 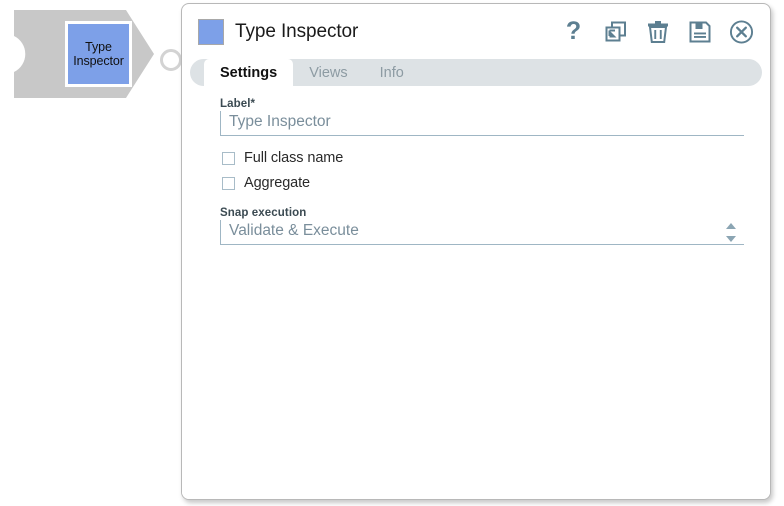 I want to click on chevron-down-icon, so click(x=730, y=239).